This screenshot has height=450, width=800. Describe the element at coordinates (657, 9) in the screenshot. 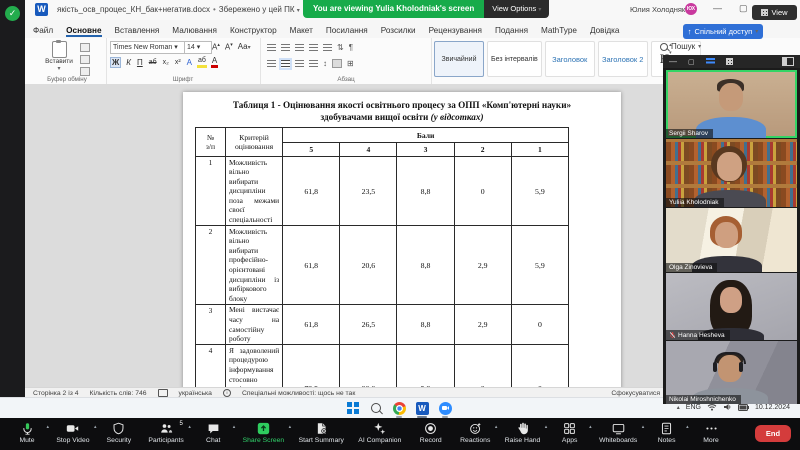

I see `account-name: Юлия Холодняк` at that location.